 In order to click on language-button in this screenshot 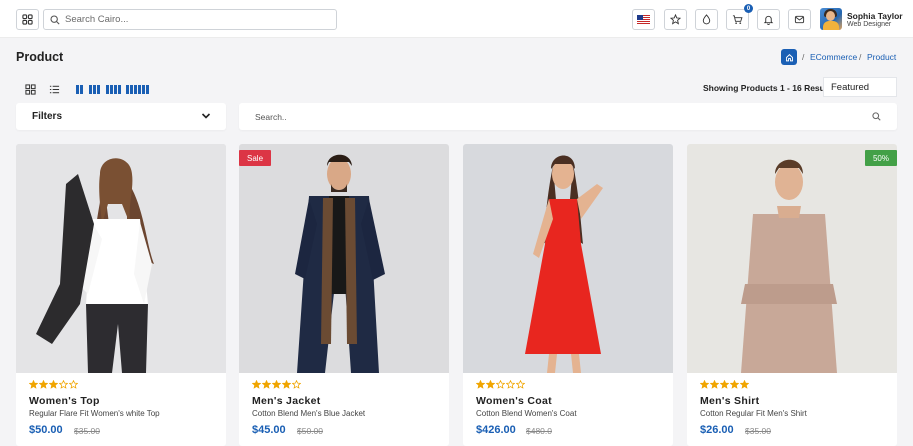, I will do `click(643, 19)`.